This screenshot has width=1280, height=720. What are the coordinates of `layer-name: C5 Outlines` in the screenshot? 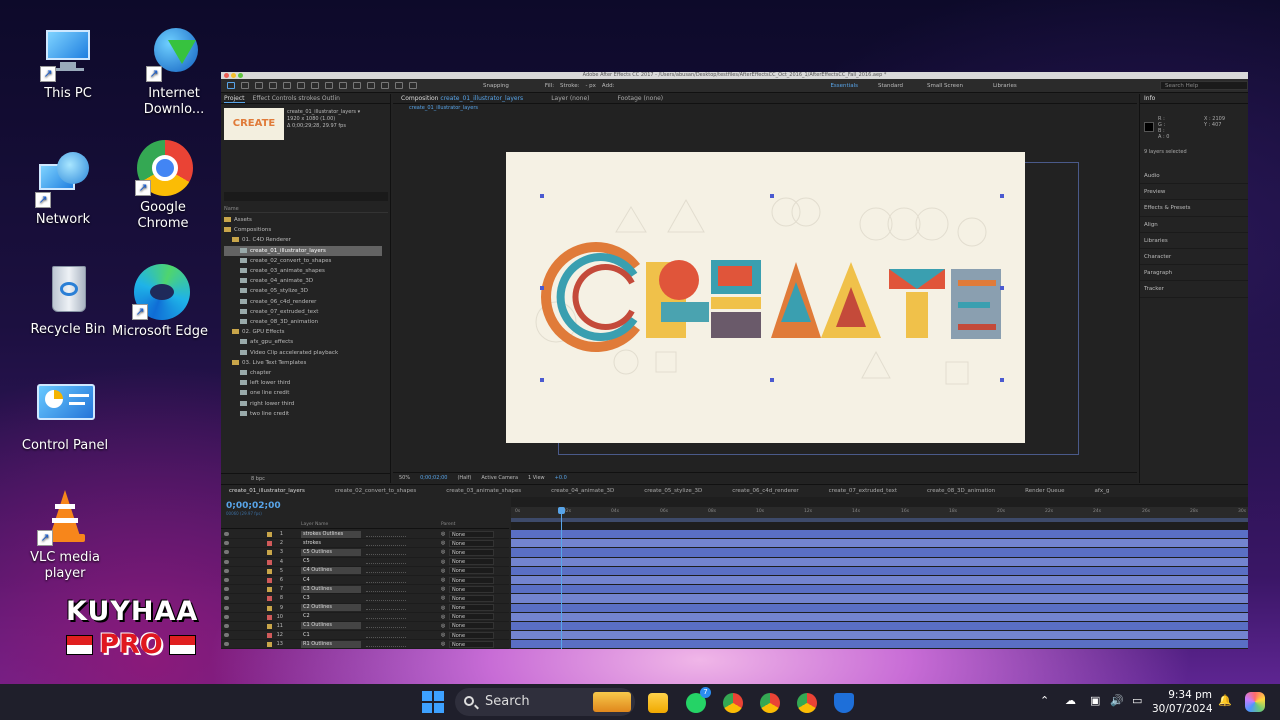 It's located at (331, 552).